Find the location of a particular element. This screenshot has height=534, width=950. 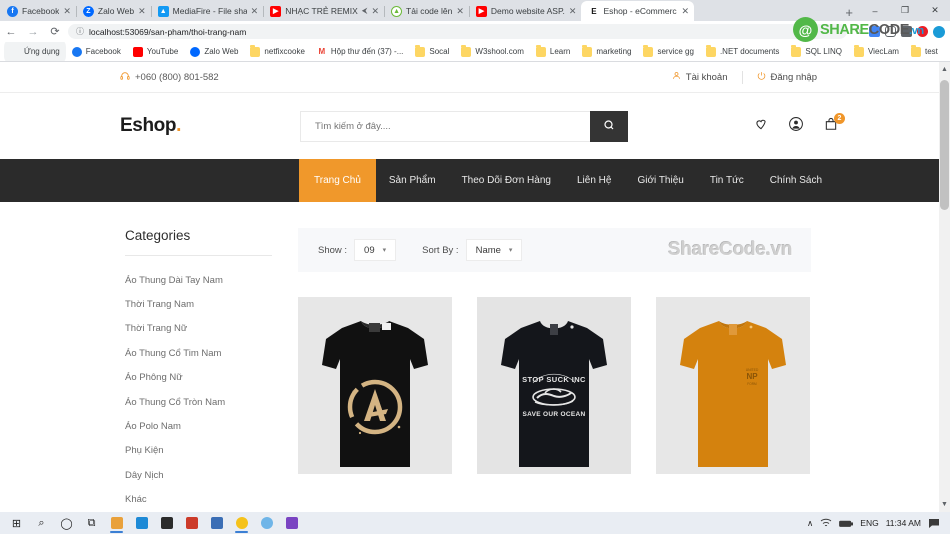

search-input is located at coordinates (444, 126).